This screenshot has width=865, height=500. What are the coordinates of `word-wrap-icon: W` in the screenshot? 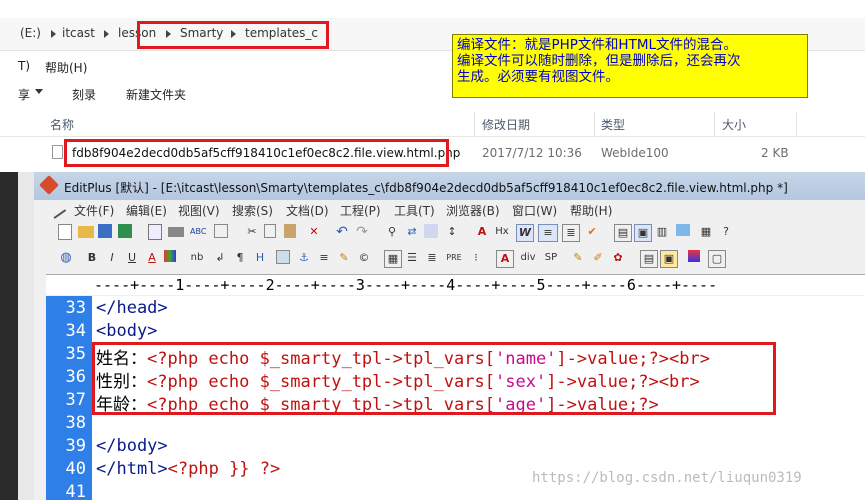 It's located at (525, 233).